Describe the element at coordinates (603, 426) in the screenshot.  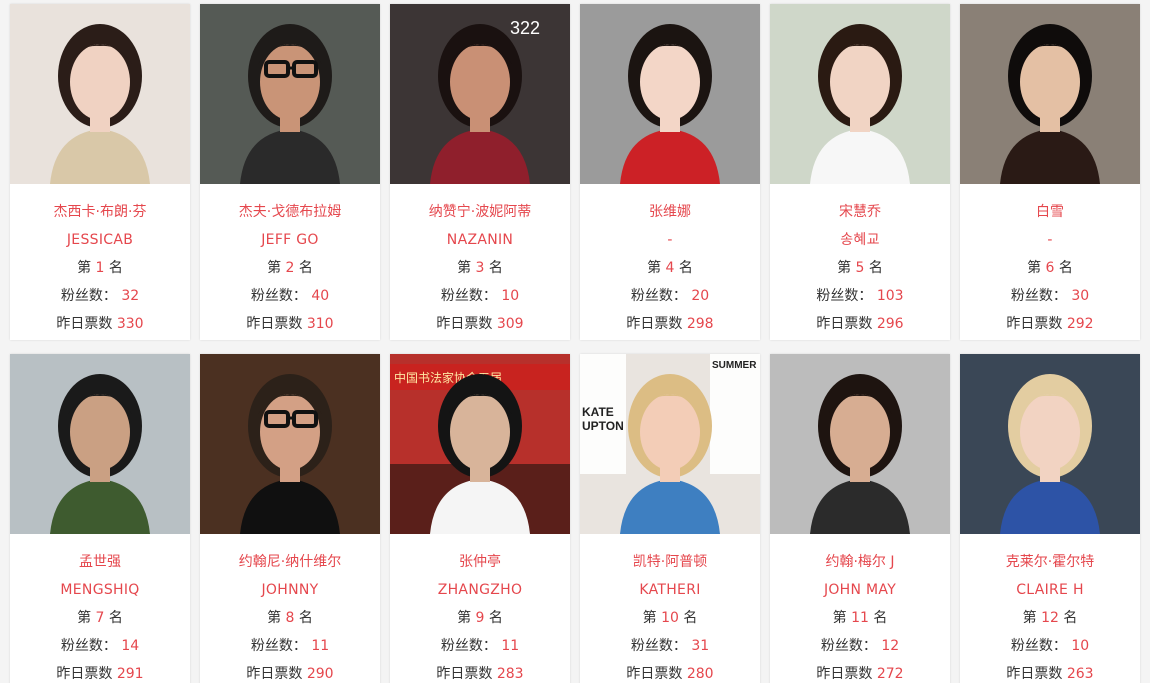
I see `svg-text: UPTON` at that location.